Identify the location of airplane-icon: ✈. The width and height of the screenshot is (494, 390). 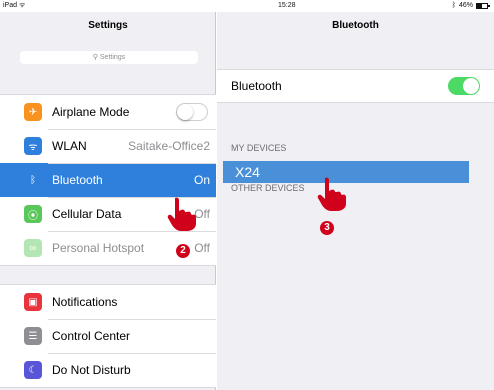
(33, 112).